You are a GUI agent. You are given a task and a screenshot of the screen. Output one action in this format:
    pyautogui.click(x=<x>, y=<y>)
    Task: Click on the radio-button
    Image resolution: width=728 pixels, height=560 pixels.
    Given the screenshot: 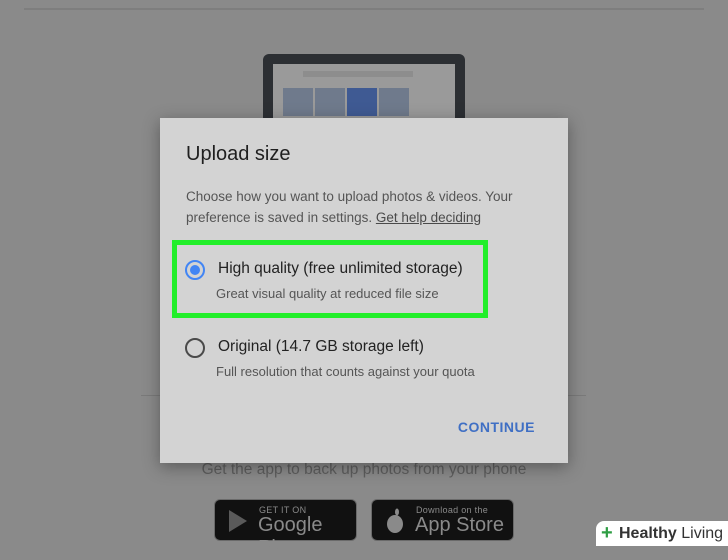 What is the action you would take?
    pyautogui.click(x=195, y=348)
    